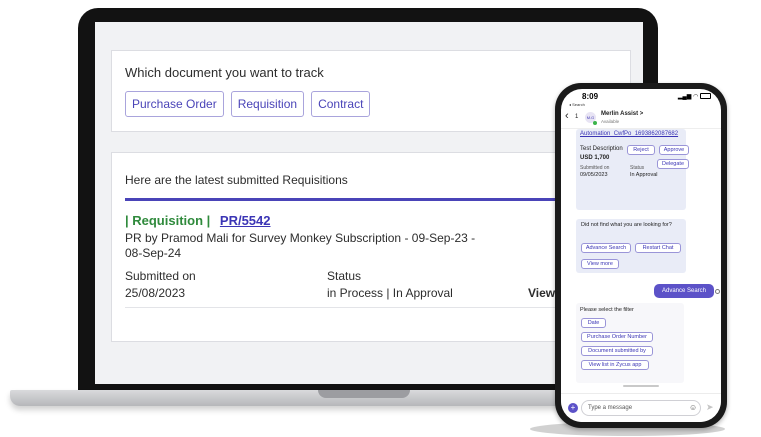  What do you see at coordinates (717, 291) in the screenshot?
I see `user-avatar` at bounding box center [717, 291].